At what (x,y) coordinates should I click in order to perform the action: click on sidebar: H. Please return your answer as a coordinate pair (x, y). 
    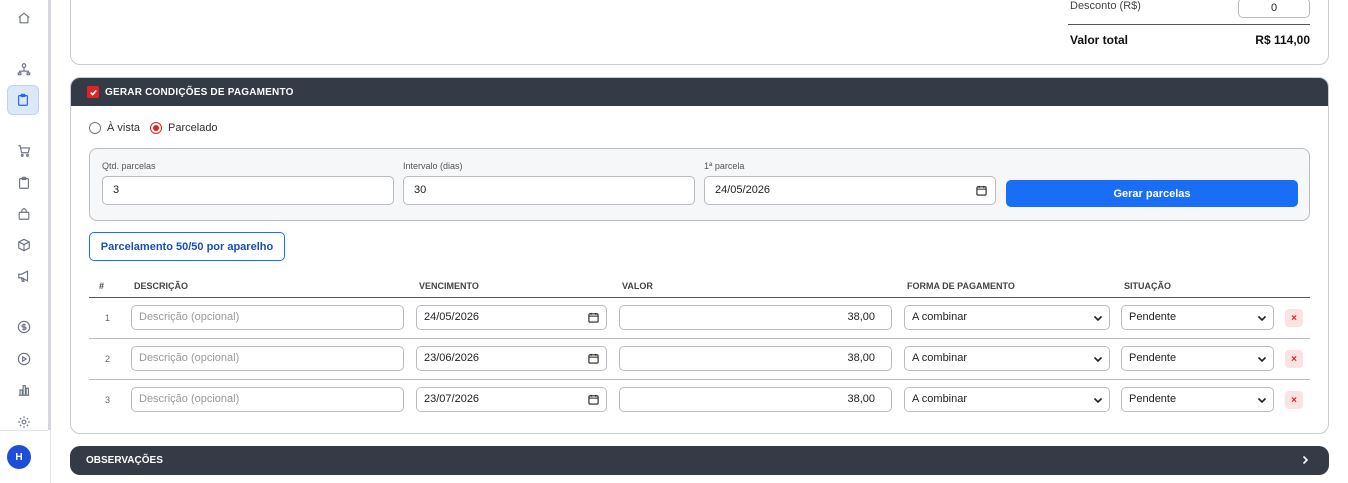
    Looking at the image, I should click on (25, 241).